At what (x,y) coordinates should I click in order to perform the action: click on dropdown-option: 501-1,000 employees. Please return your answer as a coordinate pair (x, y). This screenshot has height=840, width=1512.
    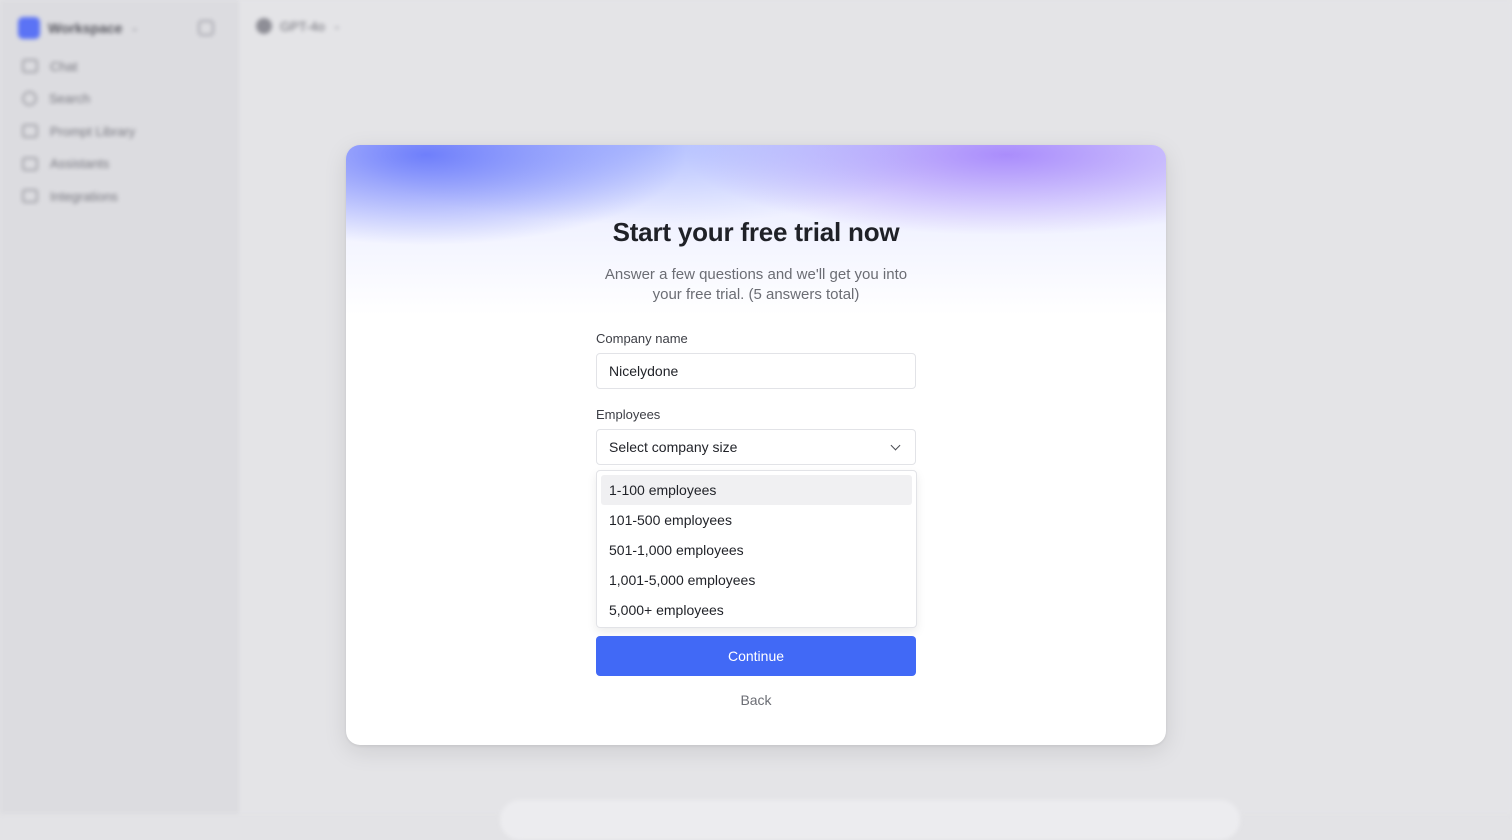
    Looking at the image, I should click on (756, 550).